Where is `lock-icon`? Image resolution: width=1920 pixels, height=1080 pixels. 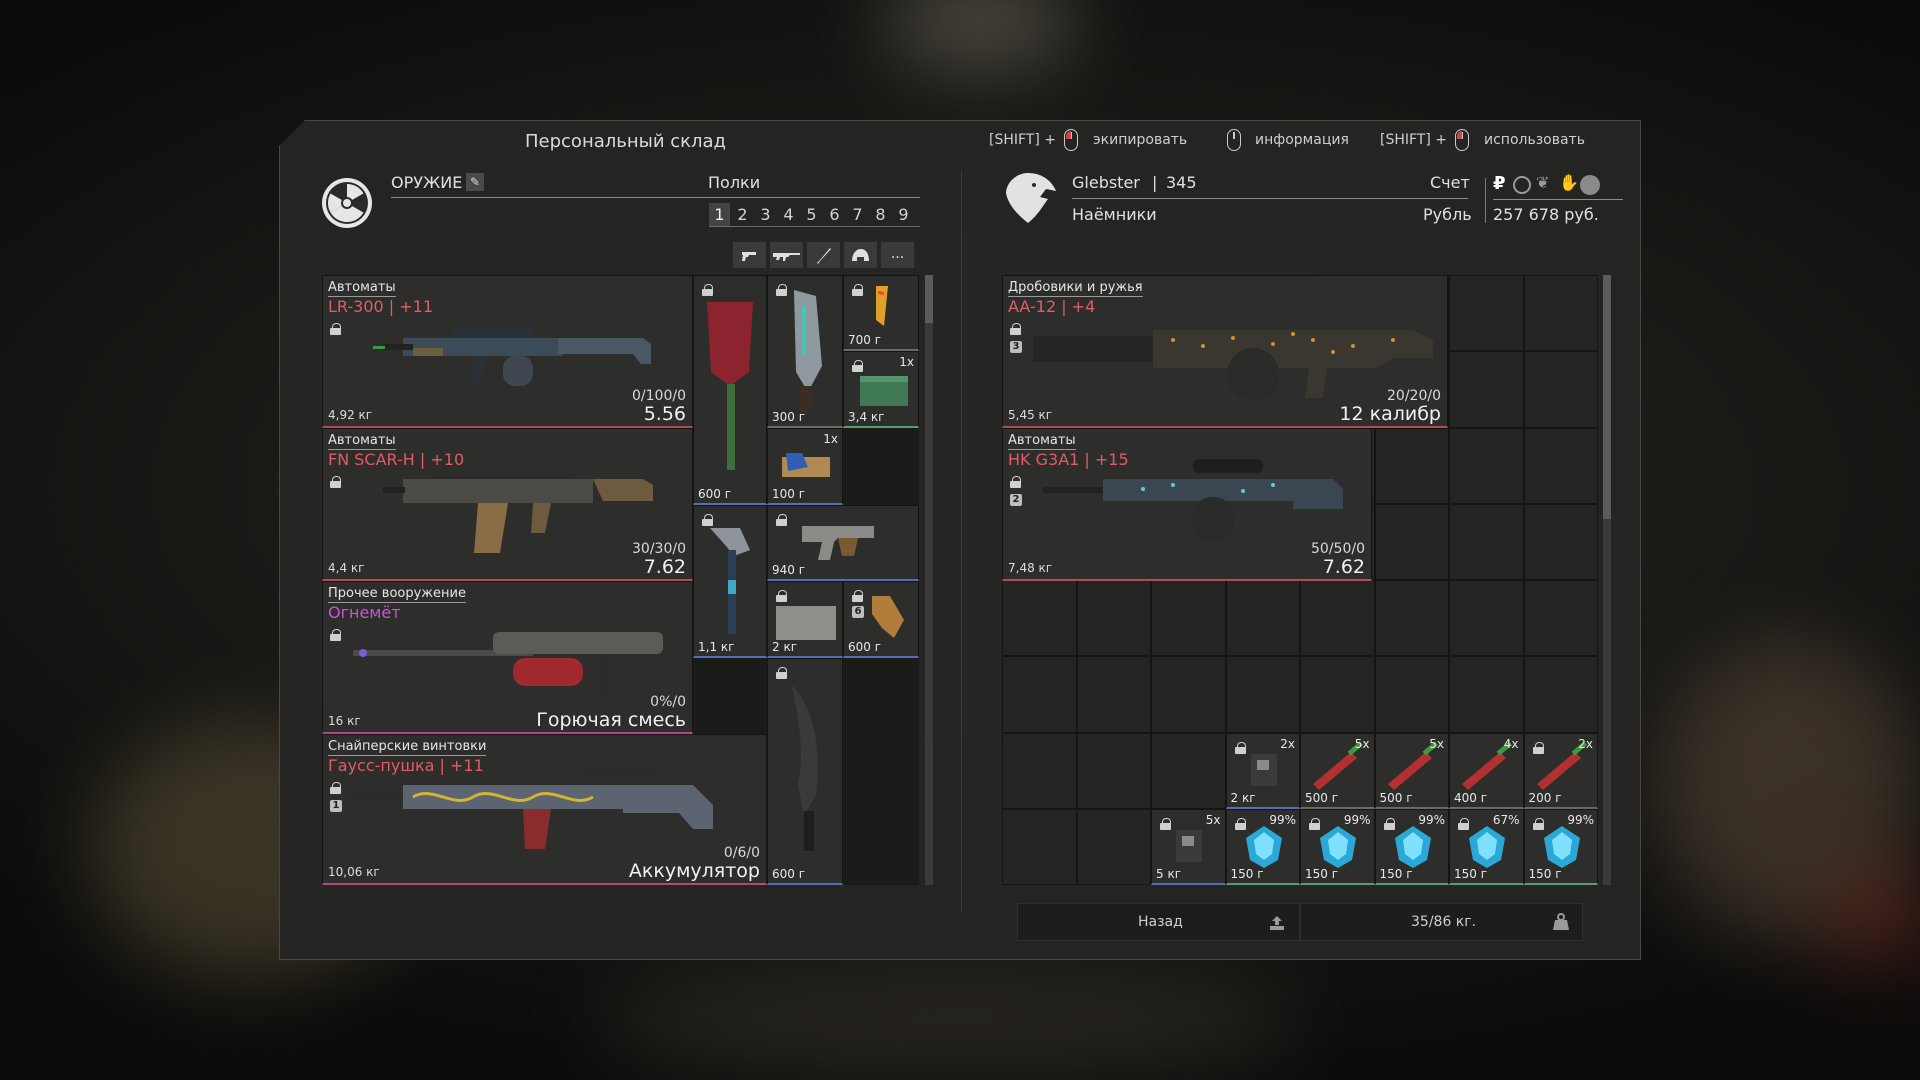
lock-icon is located at coordinates (781, 596).